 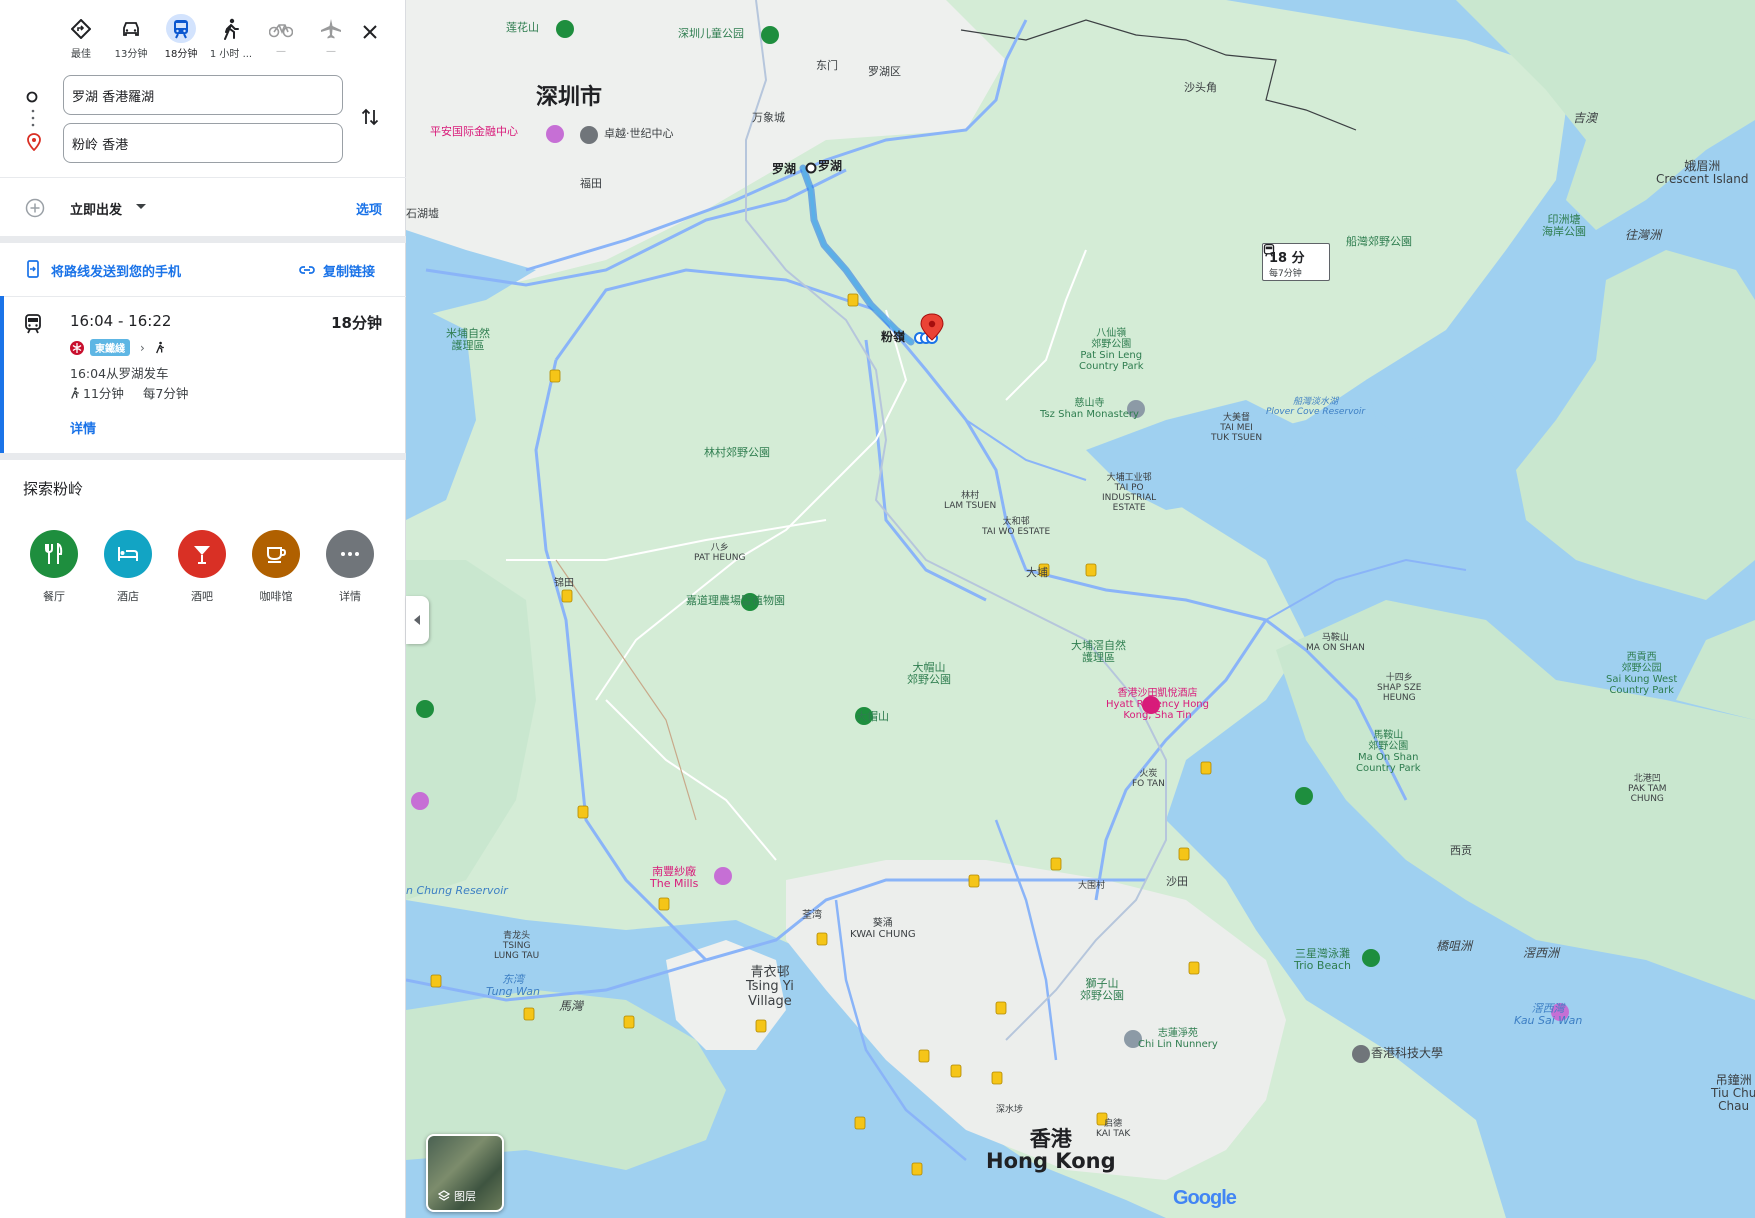 I want to click on beach-icon, so click(x=1371, y=958).